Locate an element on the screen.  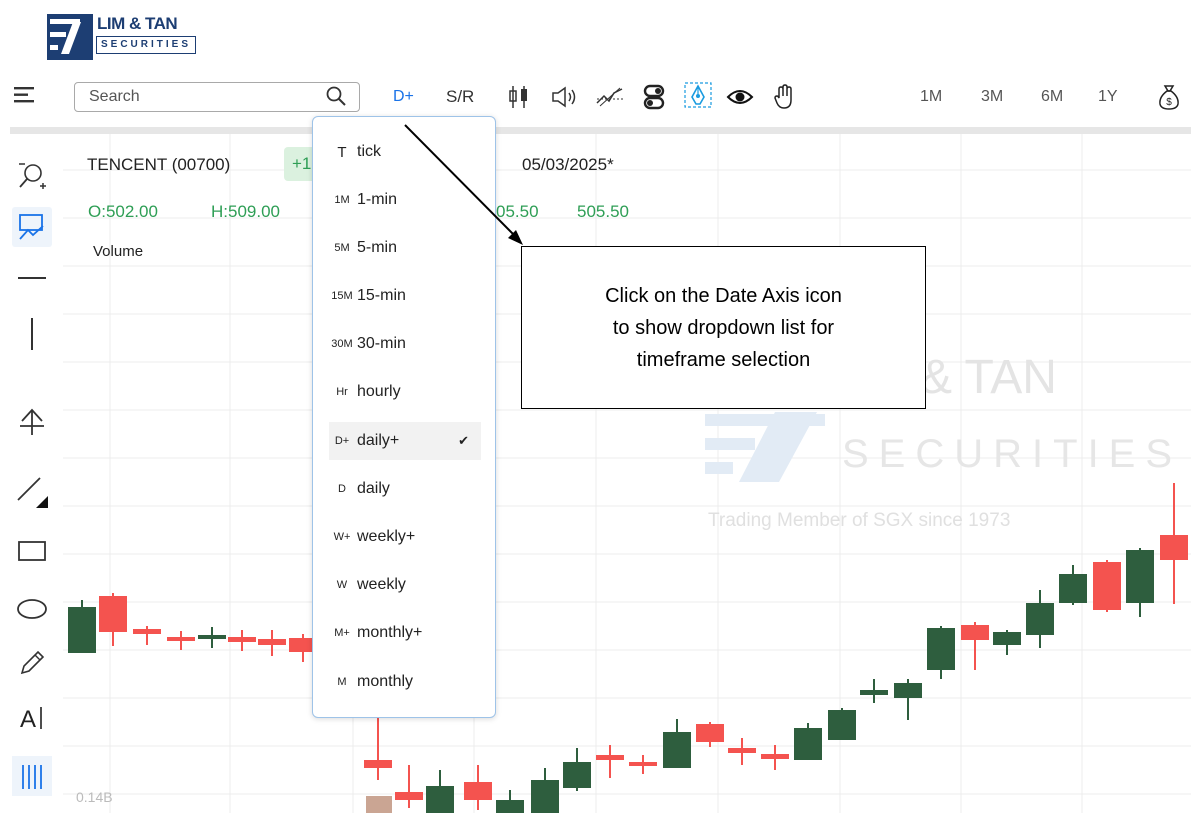
date-axis-button: D+ is located at coordinates (403, 97).